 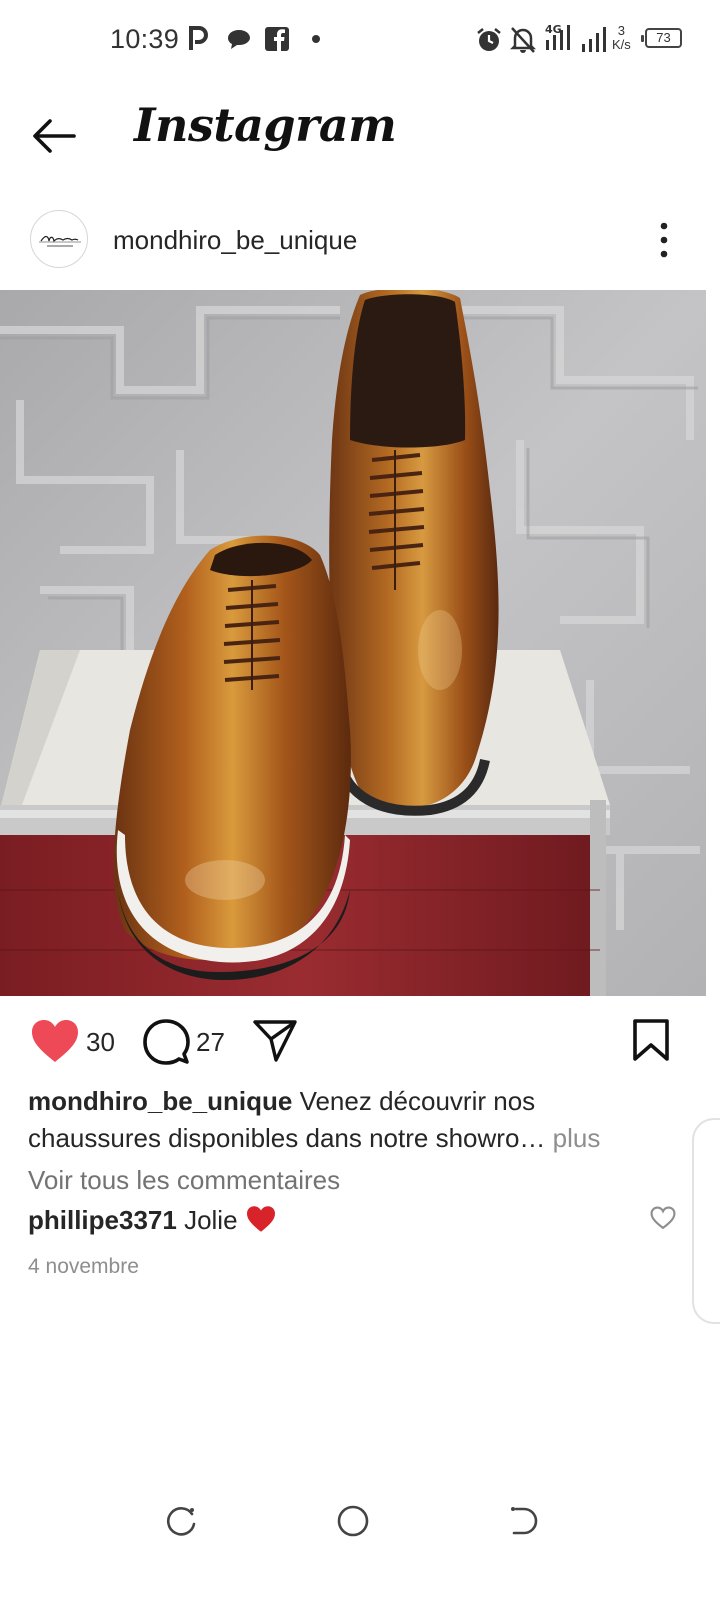 What do you see at coordinates (573, 1138) in the screenshot?
I see `caption-more-link: plus` at bounding box center [573, 1138].